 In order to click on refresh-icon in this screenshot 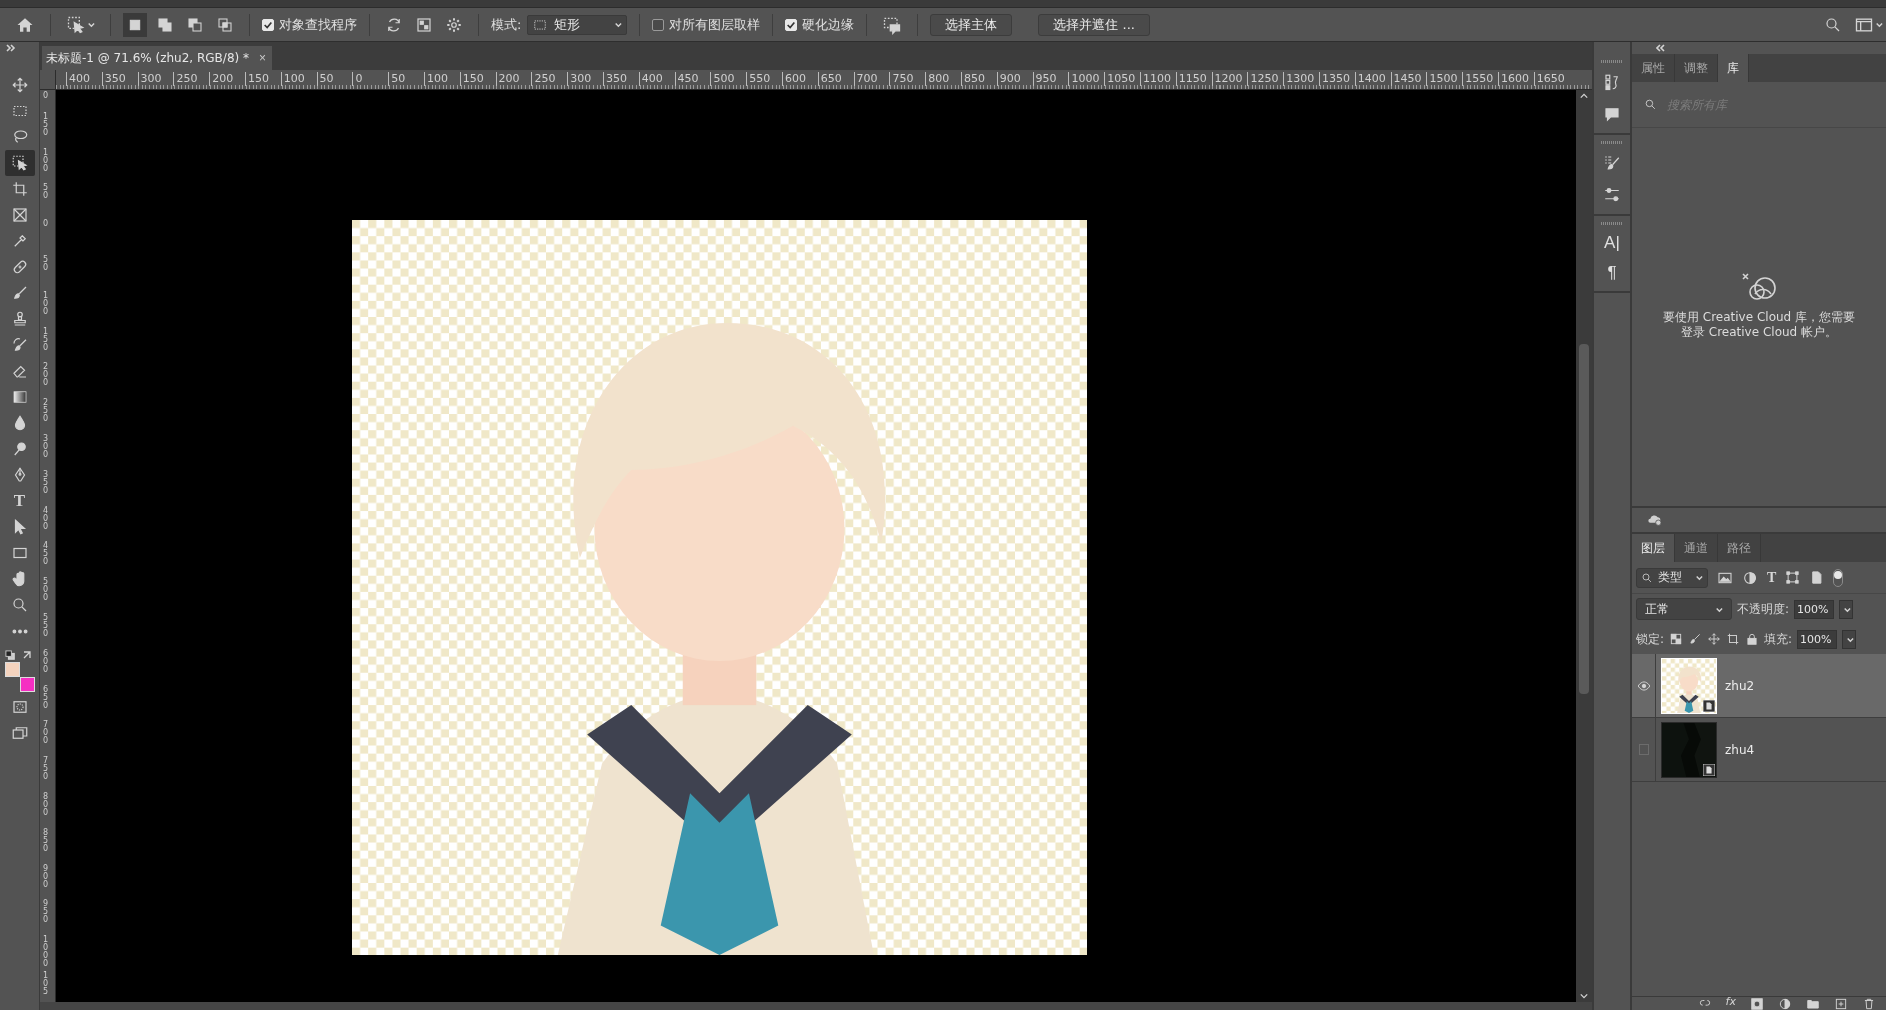, I will do `click(394, 24)`.